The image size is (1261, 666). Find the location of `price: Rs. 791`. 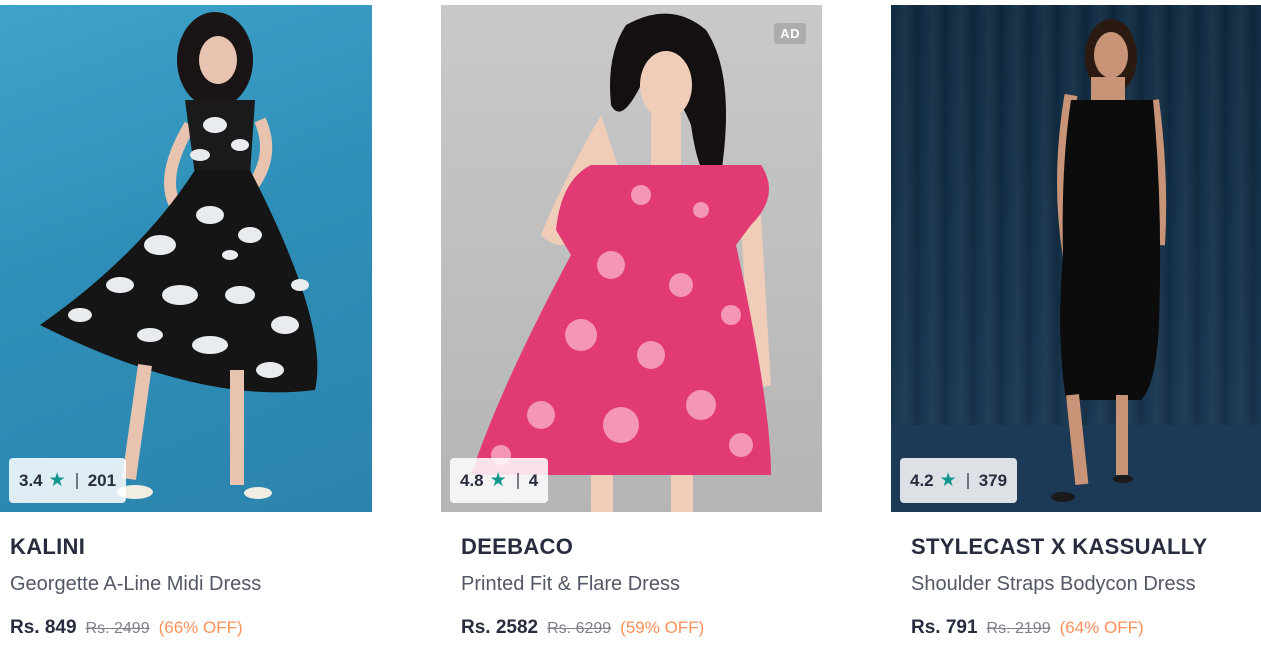

price: Rs. 791 is located at coordinates (944, 627).